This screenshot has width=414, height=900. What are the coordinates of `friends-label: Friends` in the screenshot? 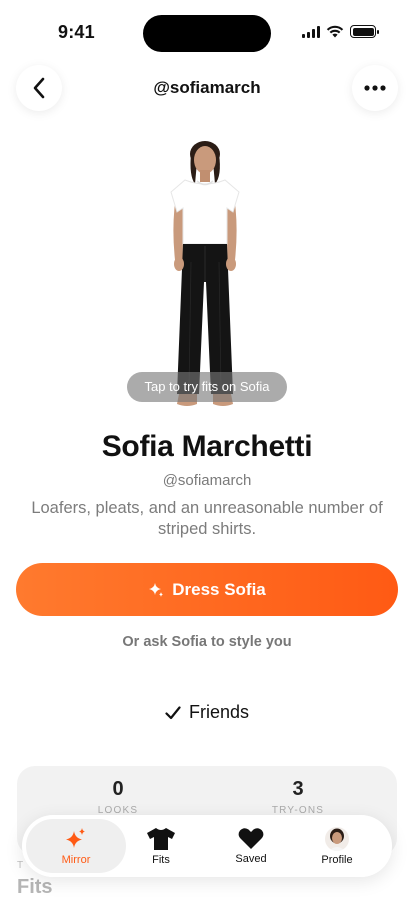 It's located at (219, 712).